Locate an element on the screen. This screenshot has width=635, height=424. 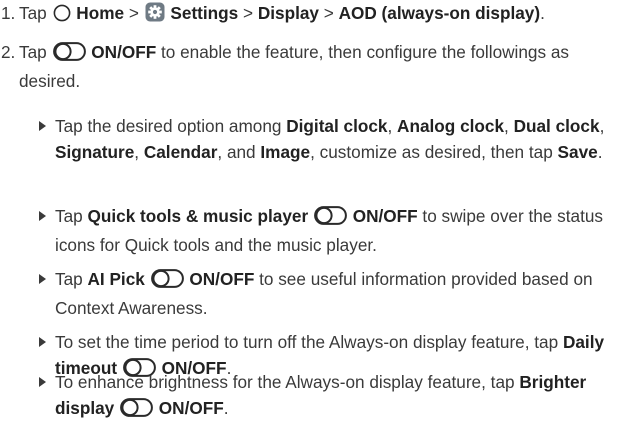
ui-term: Analog clock is located at coordinates (451, 126).